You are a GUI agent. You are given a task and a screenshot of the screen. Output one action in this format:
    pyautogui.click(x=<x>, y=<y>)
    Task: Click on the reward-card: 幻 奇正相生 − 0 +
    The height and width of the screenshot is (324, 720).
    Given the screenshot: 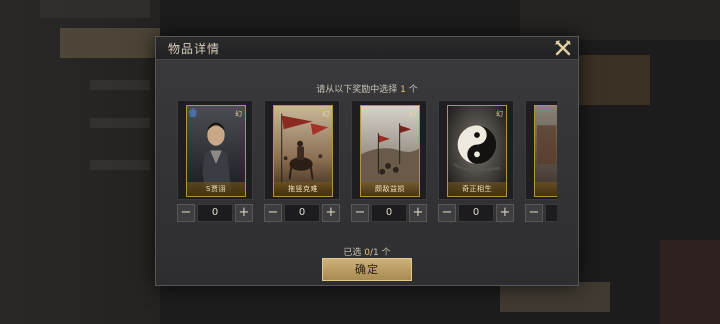 What is the action you would take?
    pyautogui.click(x=476, y=164)
    